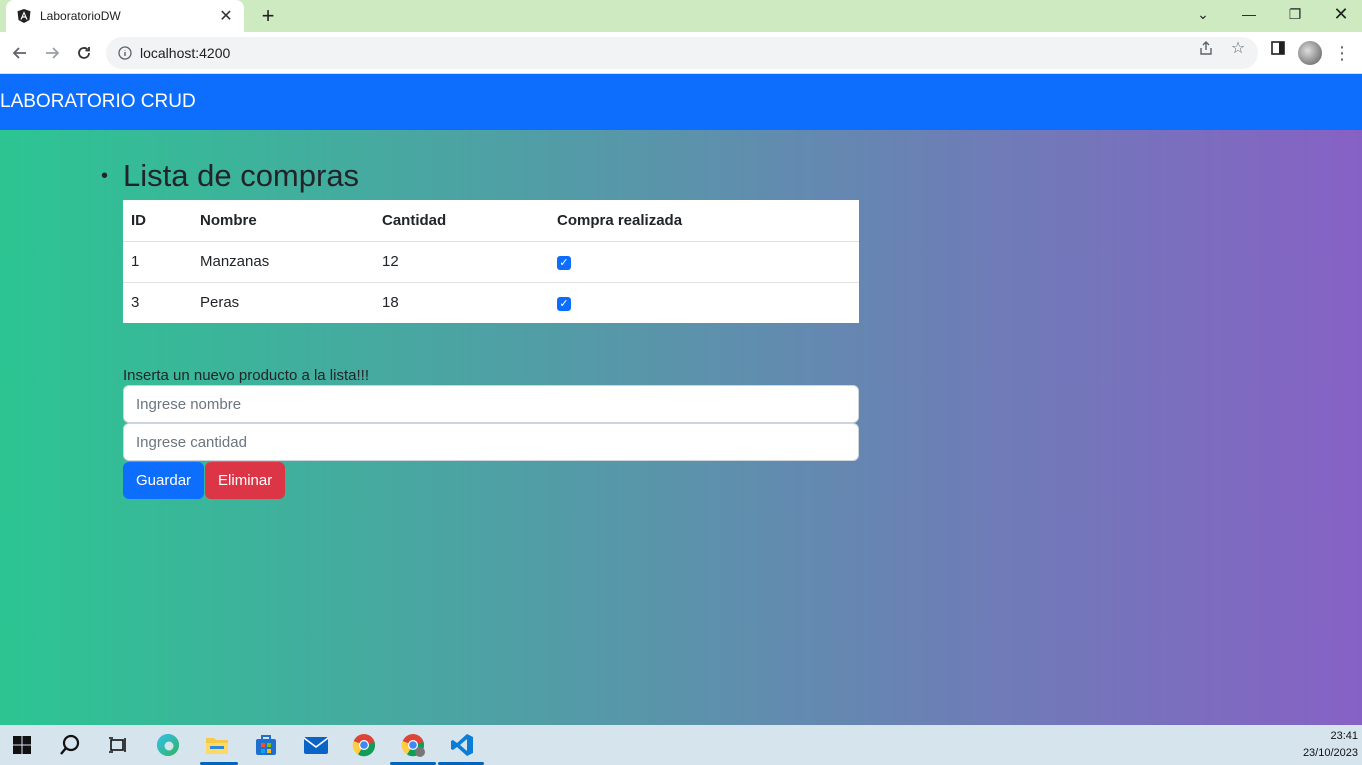  What do you see at coordinates (491, 404) in the screenshot?
I see `nombre-input: Ingrese nombre` at bounding box center [491, 404].